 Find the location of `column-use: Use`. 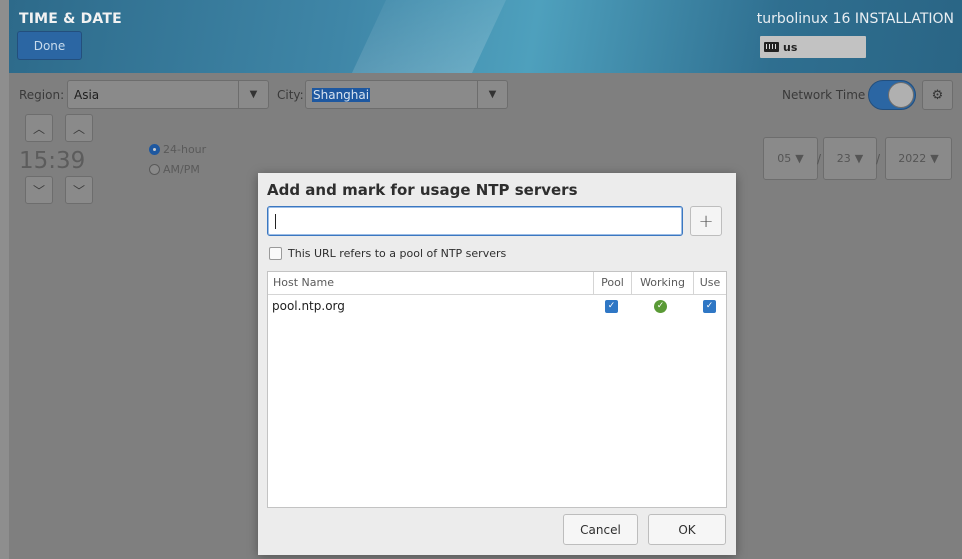

column-use: Use is located at coordinates (709, 283).